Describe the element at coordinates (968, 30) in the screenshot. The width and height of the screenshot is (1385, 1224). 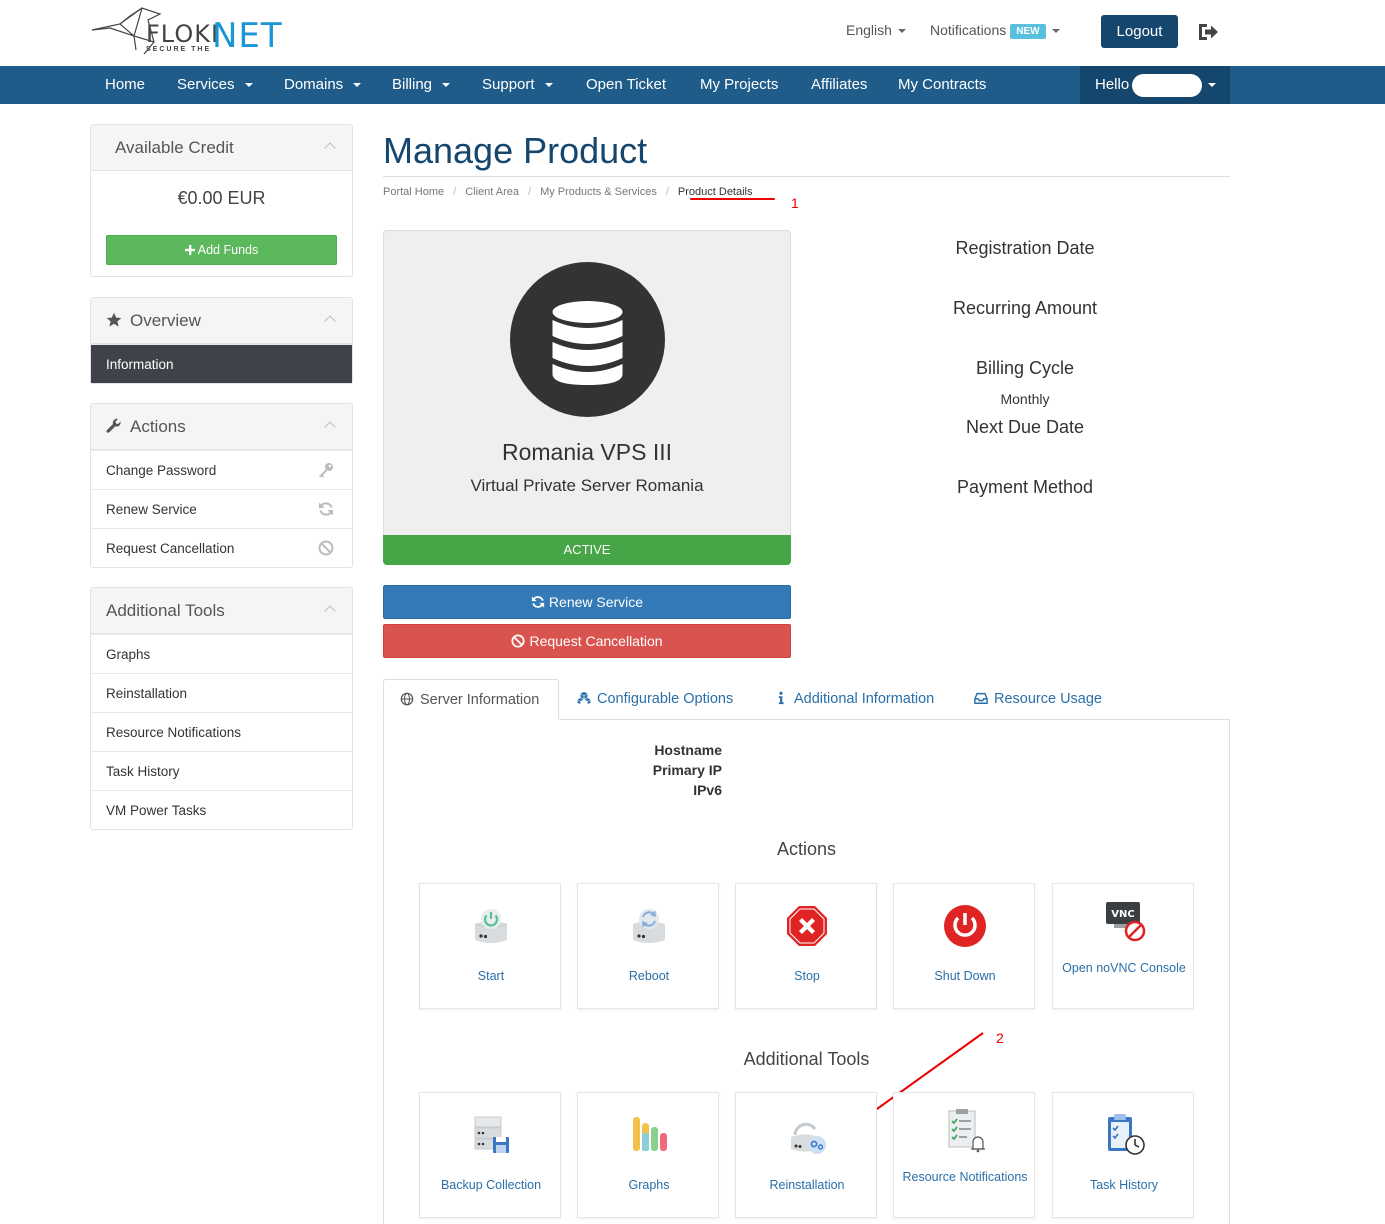
I see `notifications-label: Notifications` at that location.